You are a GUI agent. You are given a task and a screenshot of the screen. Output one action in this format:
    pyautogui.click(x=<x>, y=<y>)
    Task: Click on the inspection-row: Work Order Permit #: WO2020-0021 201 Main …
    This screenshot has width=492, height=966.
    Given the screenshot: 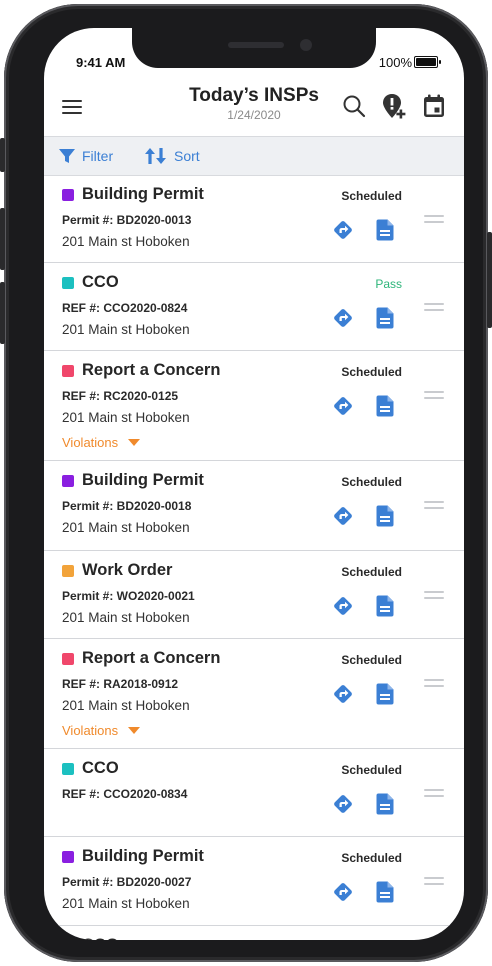 What is the action you would take?
    pyautogui.click(x=254, y=595)
    